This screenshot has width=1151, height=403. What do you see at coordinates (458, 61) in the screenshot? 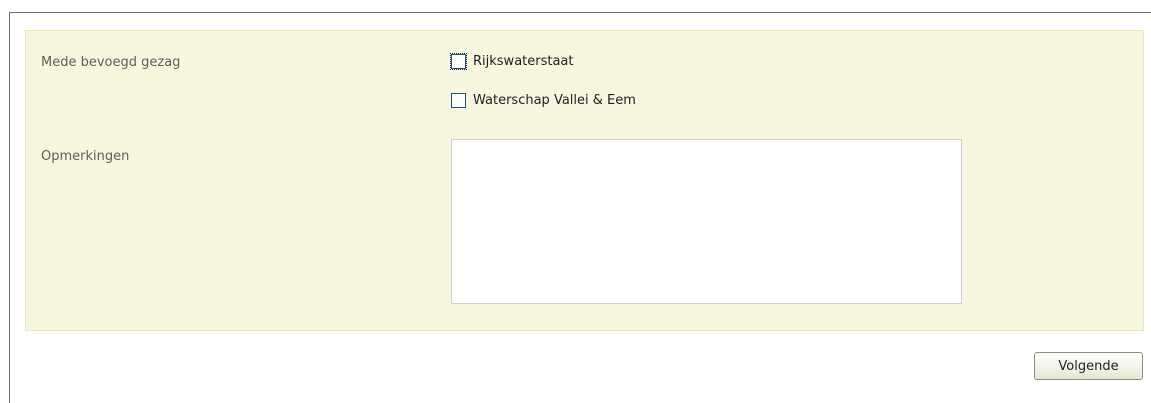
I see `rijkswaterstaat-checkbox` at bounding box center [458, 61].